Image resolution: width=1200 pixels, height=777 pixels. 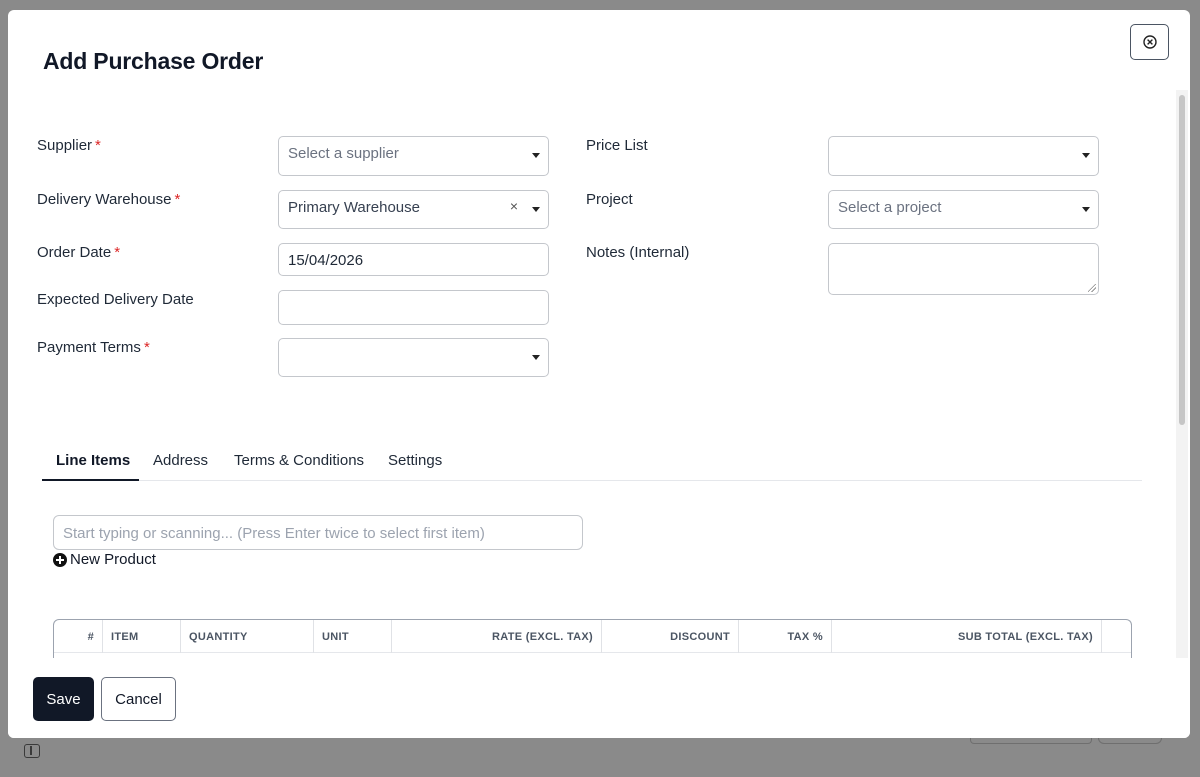 What do you see at coordinates (343, 153) in the screenshot?
I see `supplier-placeholder: Select a supplier` at bounding box center [343, 153].